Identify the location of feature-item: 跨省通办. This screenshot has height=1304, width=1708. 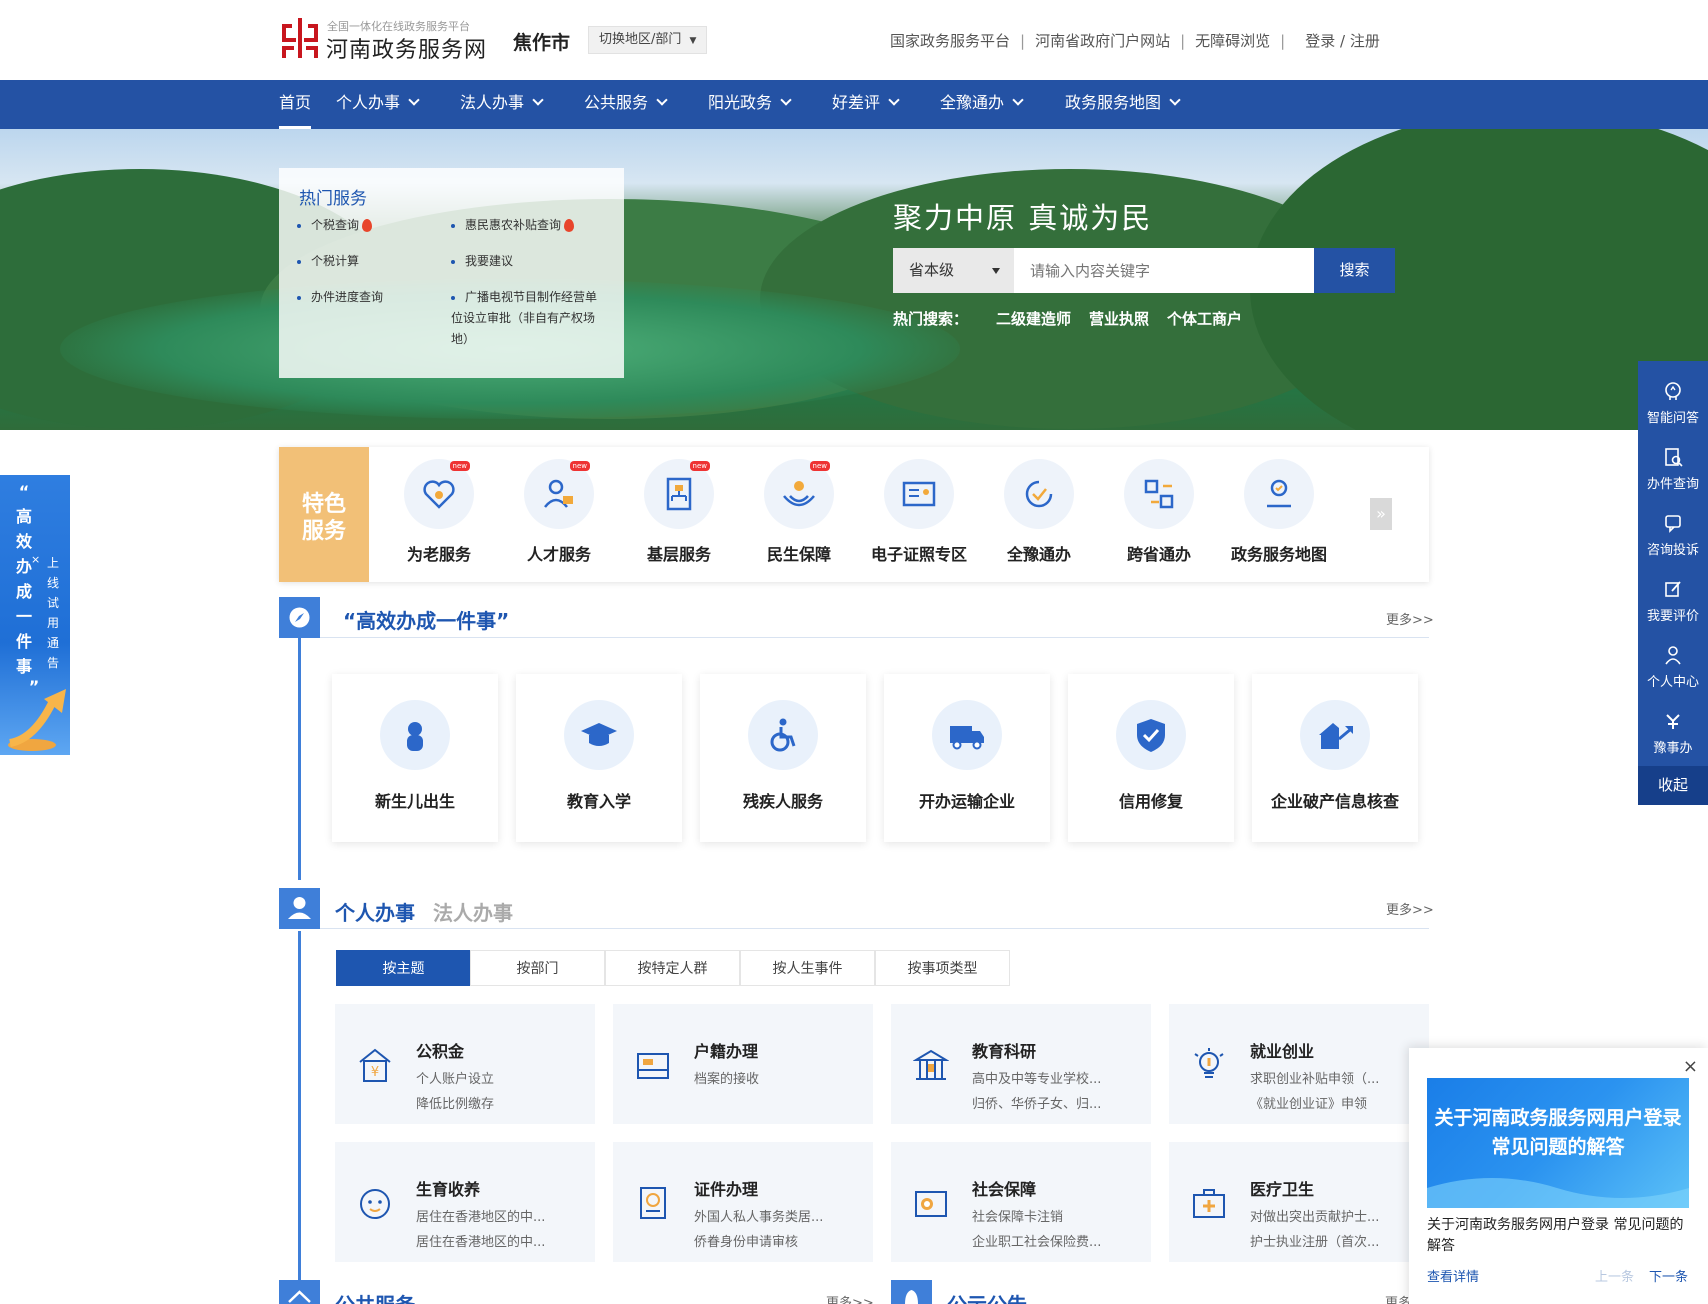
(1159, 512).